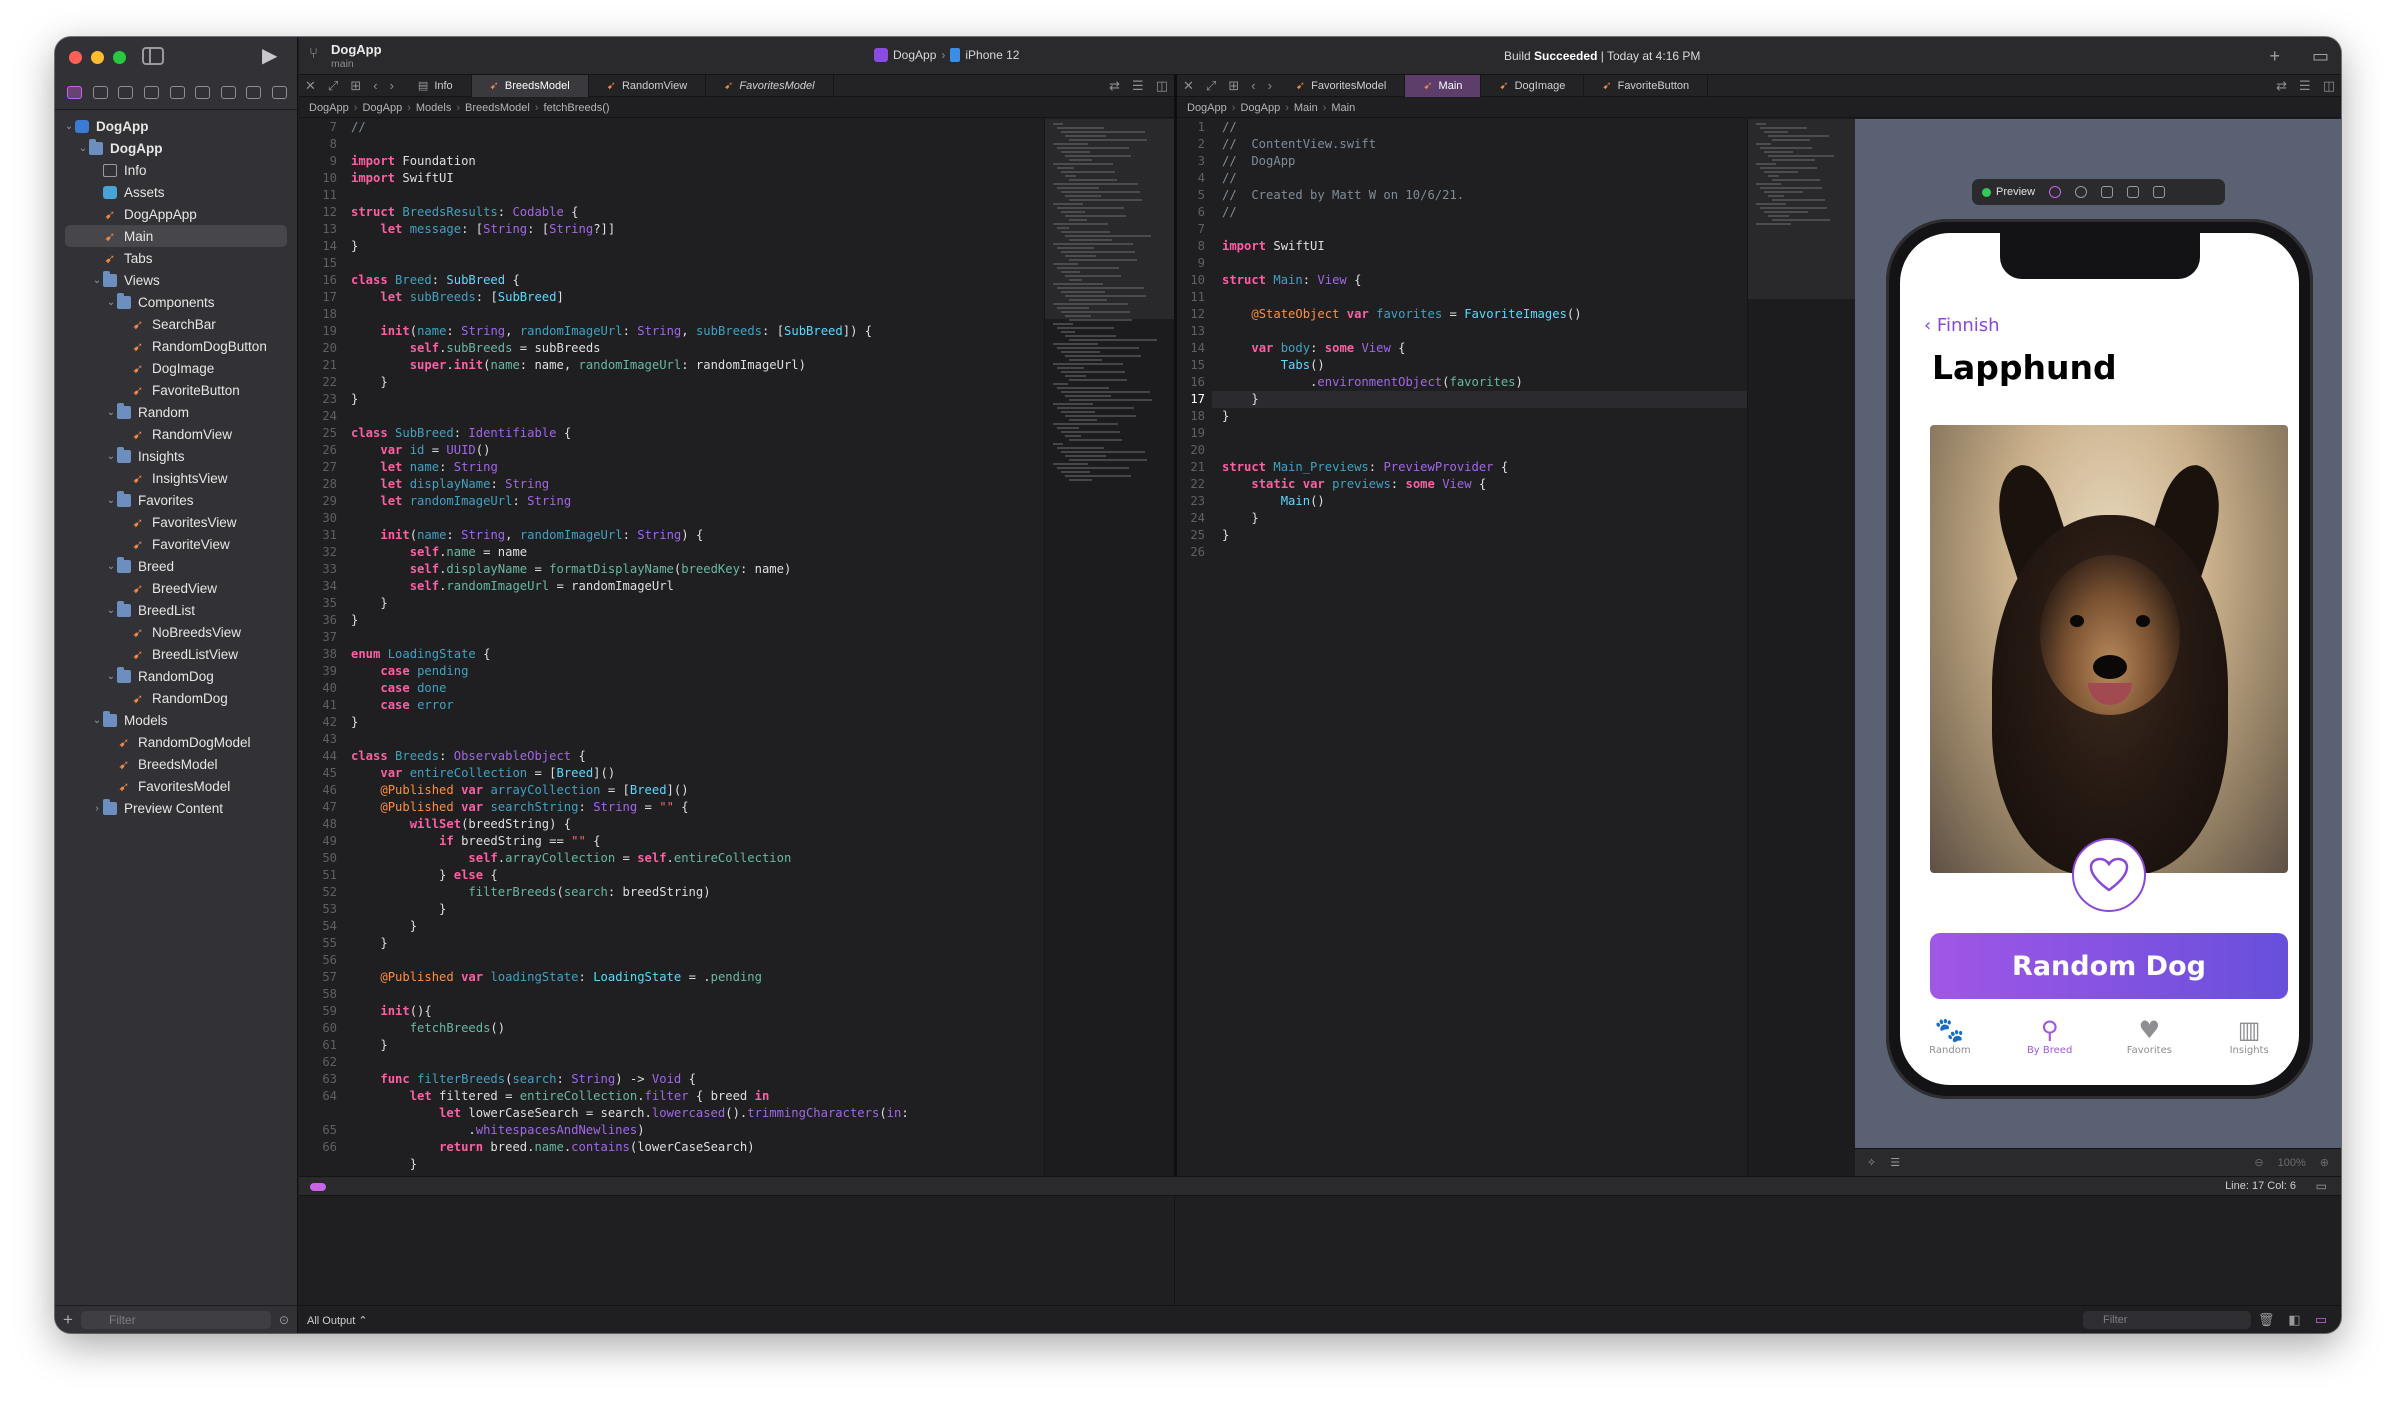  I want to click on breakpoint-navigator-icon, so click(254, 92).